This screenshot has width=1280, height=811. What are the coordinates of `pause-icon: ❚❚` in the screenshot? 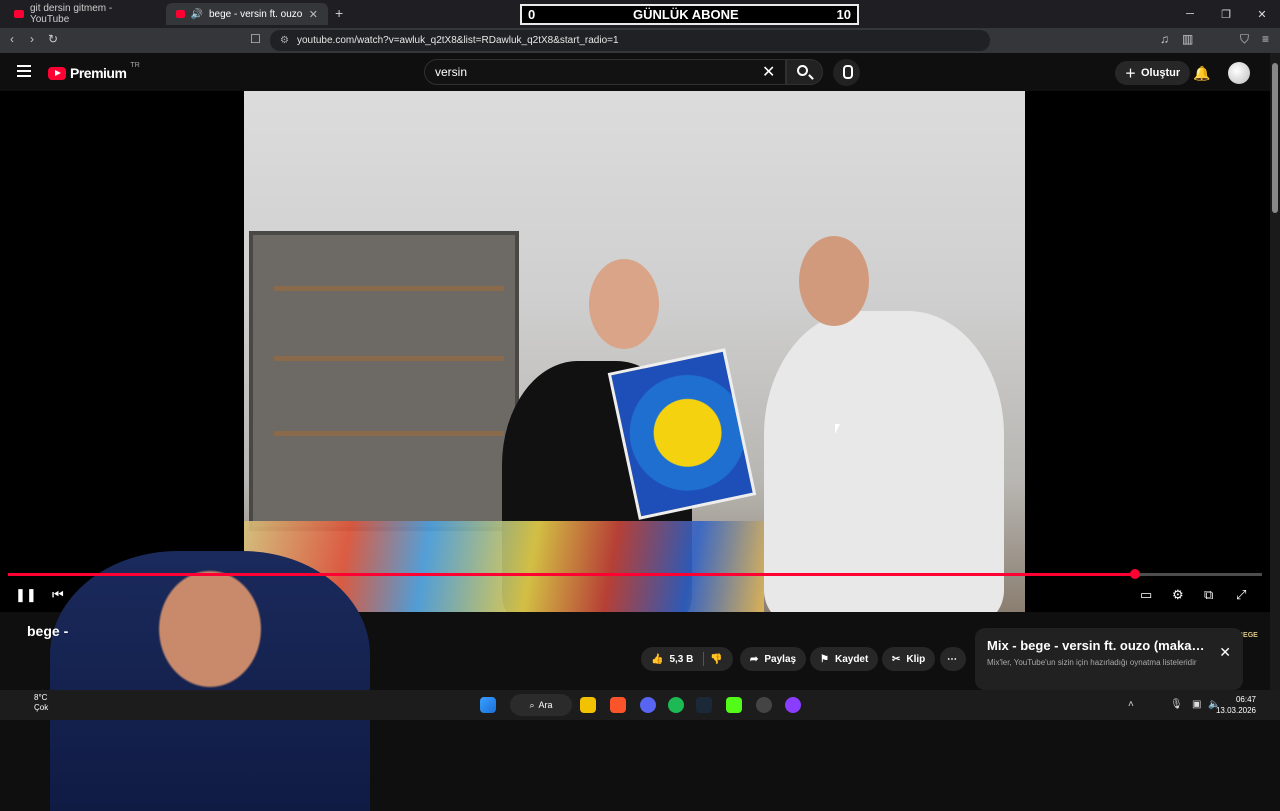 It's located at (26, 595).